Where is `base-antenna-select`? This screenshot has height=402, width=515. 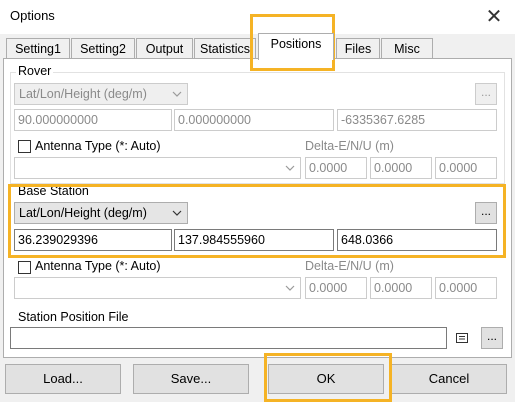 base-antenna-select is located at coordinates (157, 288).